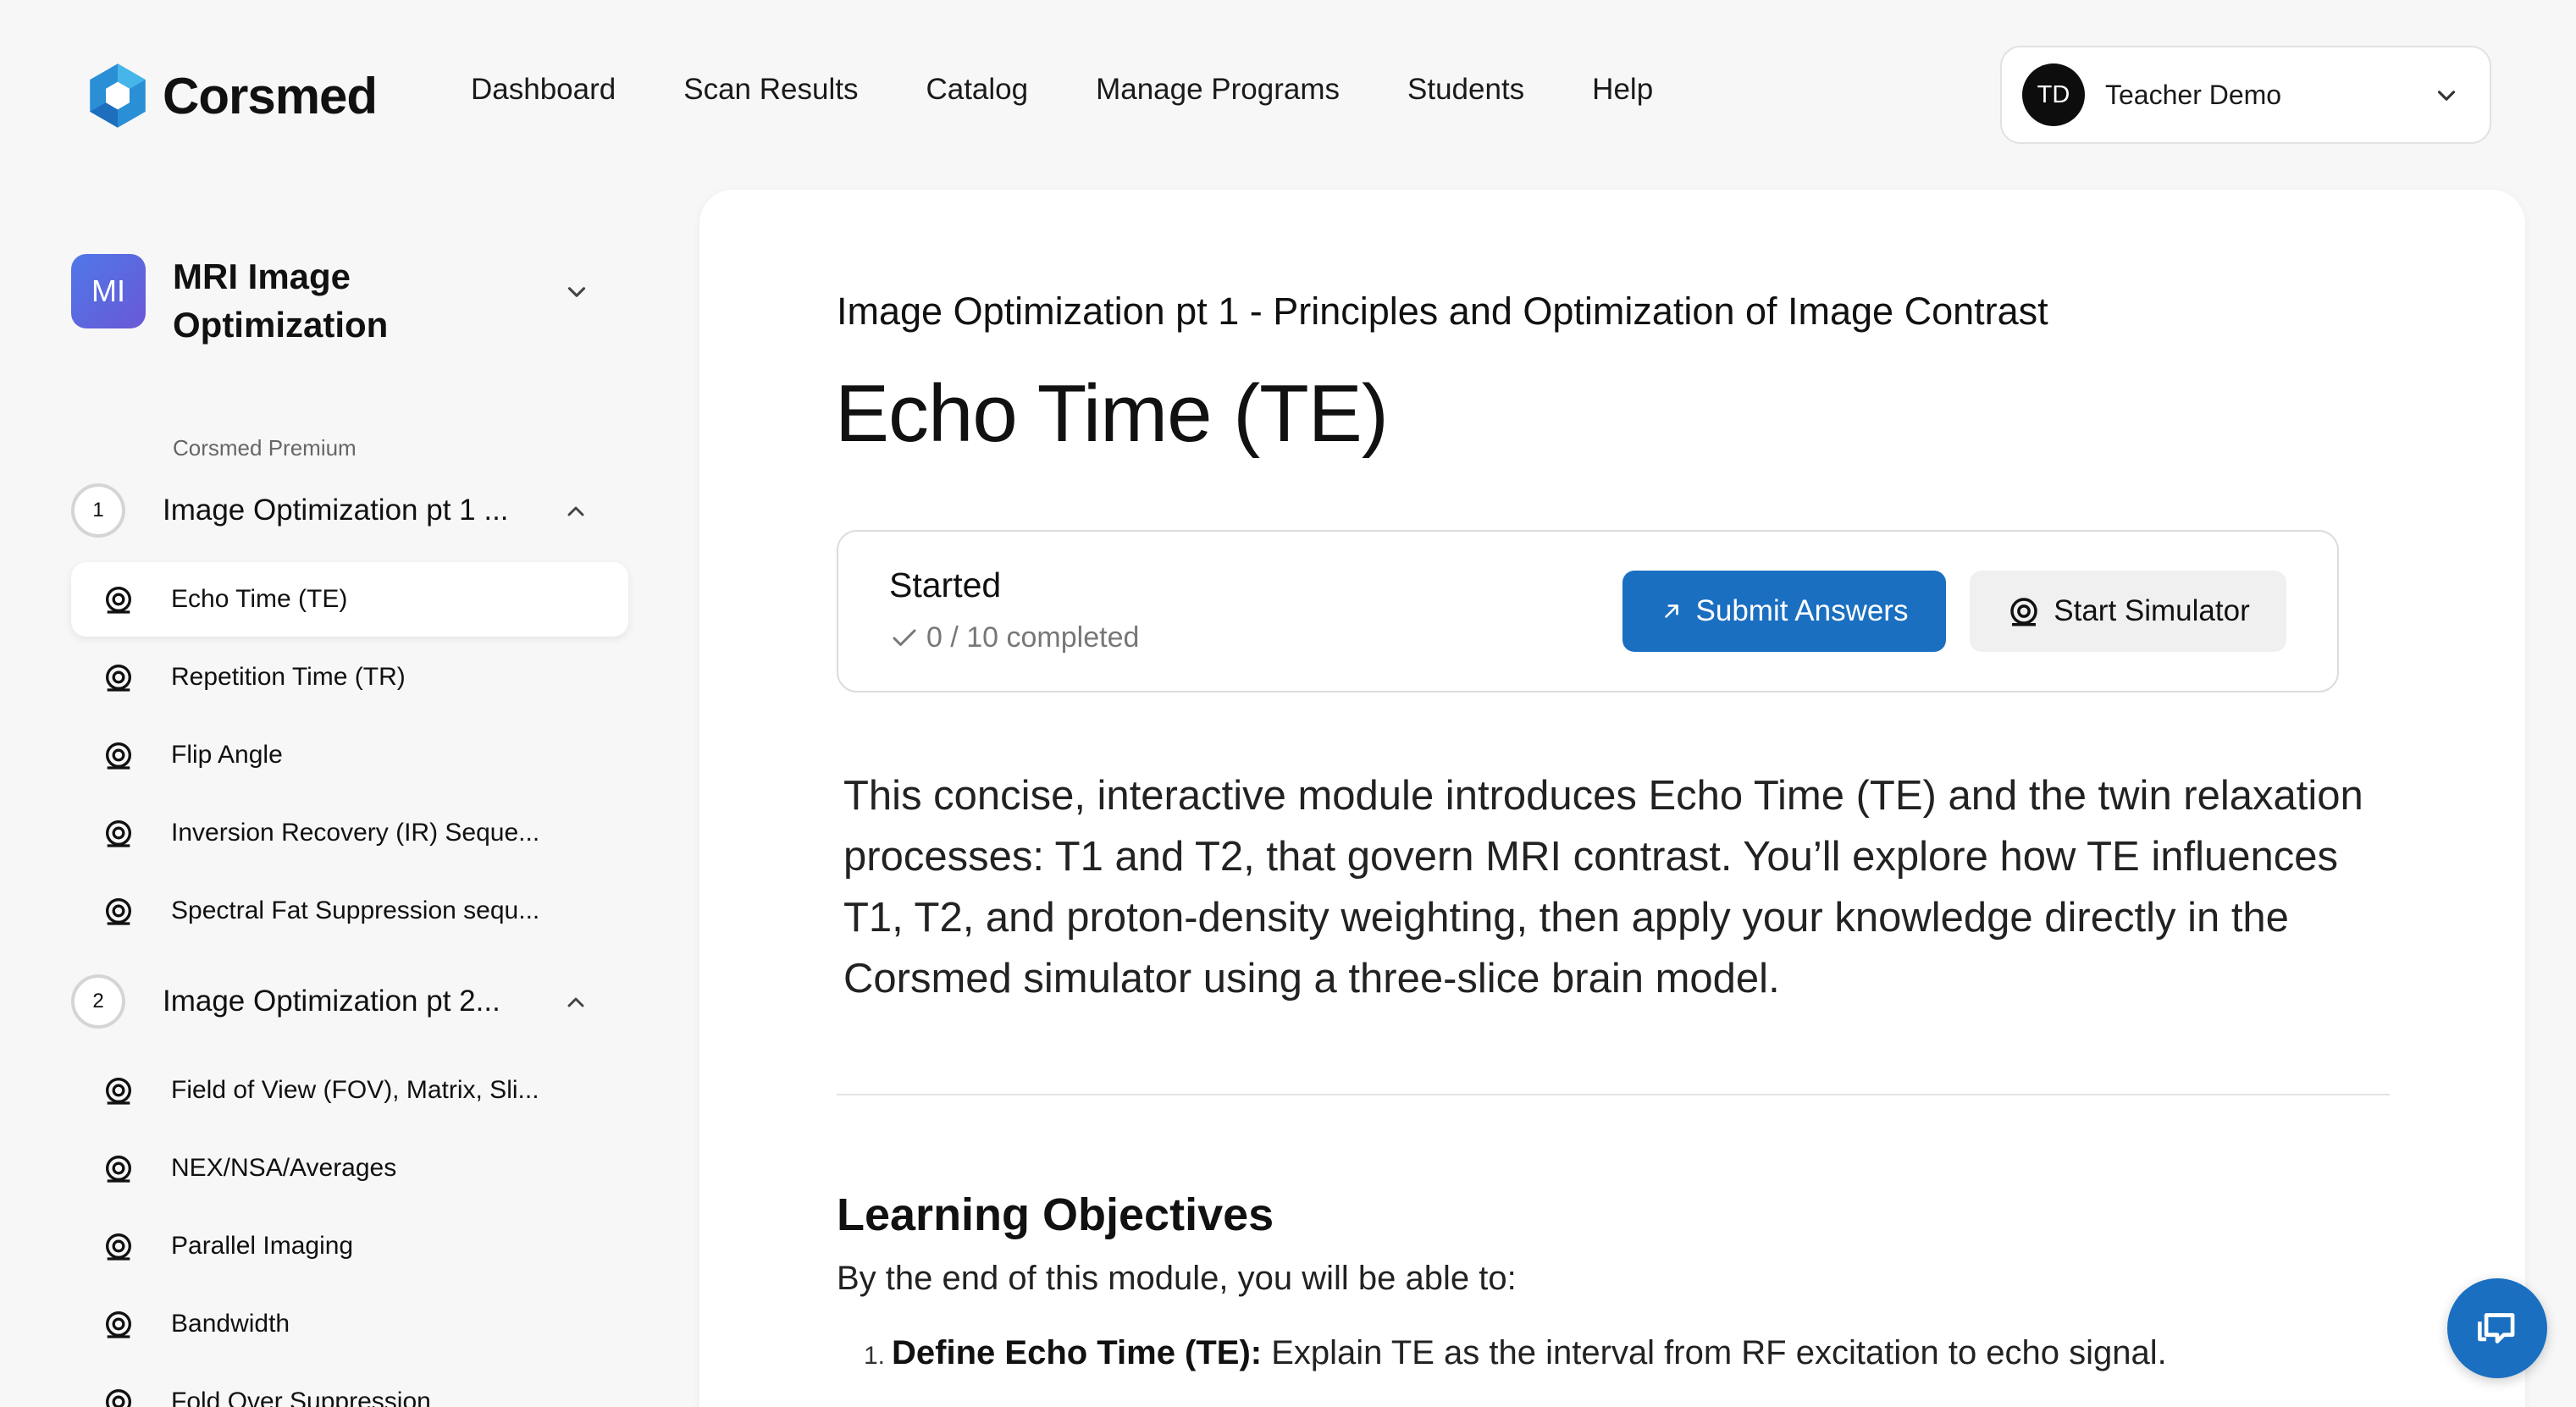 This screenshot has width=2576, height=1407. I want to click on avatar: TD, so click(2053, 95).